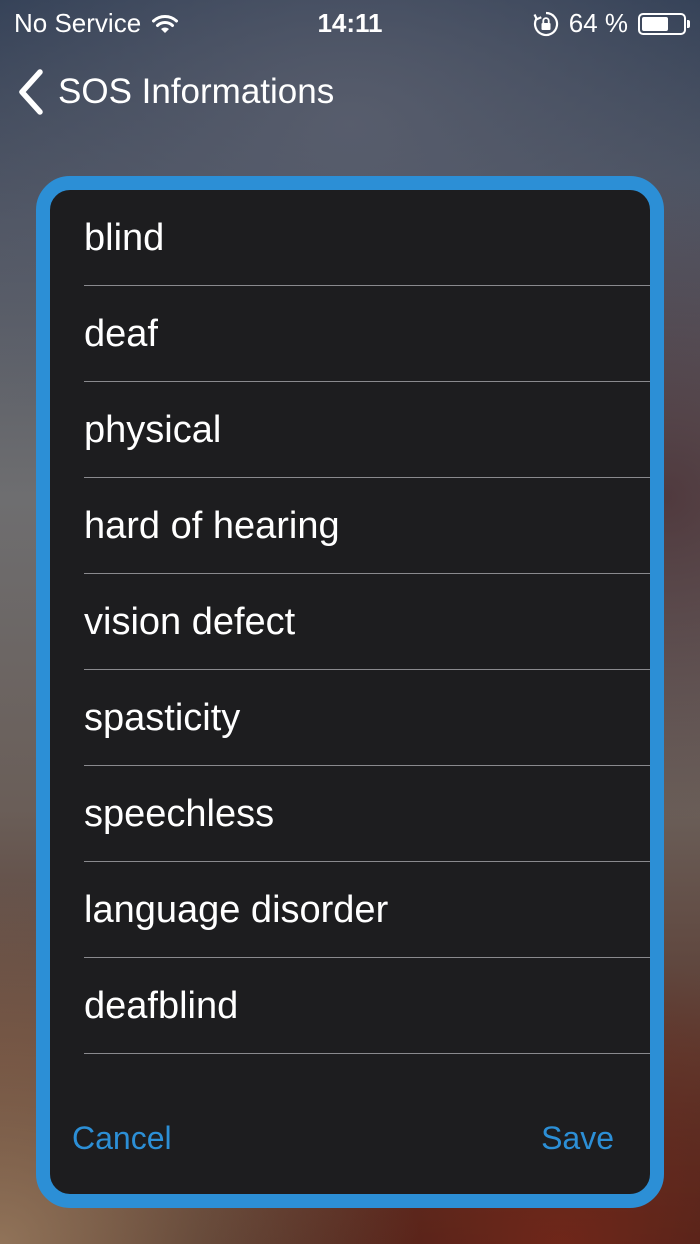 The image size is (700, 1244). Describe the element at coordinates (31, 92) in the screenshot. I see `chevron-left-icon` at that location.